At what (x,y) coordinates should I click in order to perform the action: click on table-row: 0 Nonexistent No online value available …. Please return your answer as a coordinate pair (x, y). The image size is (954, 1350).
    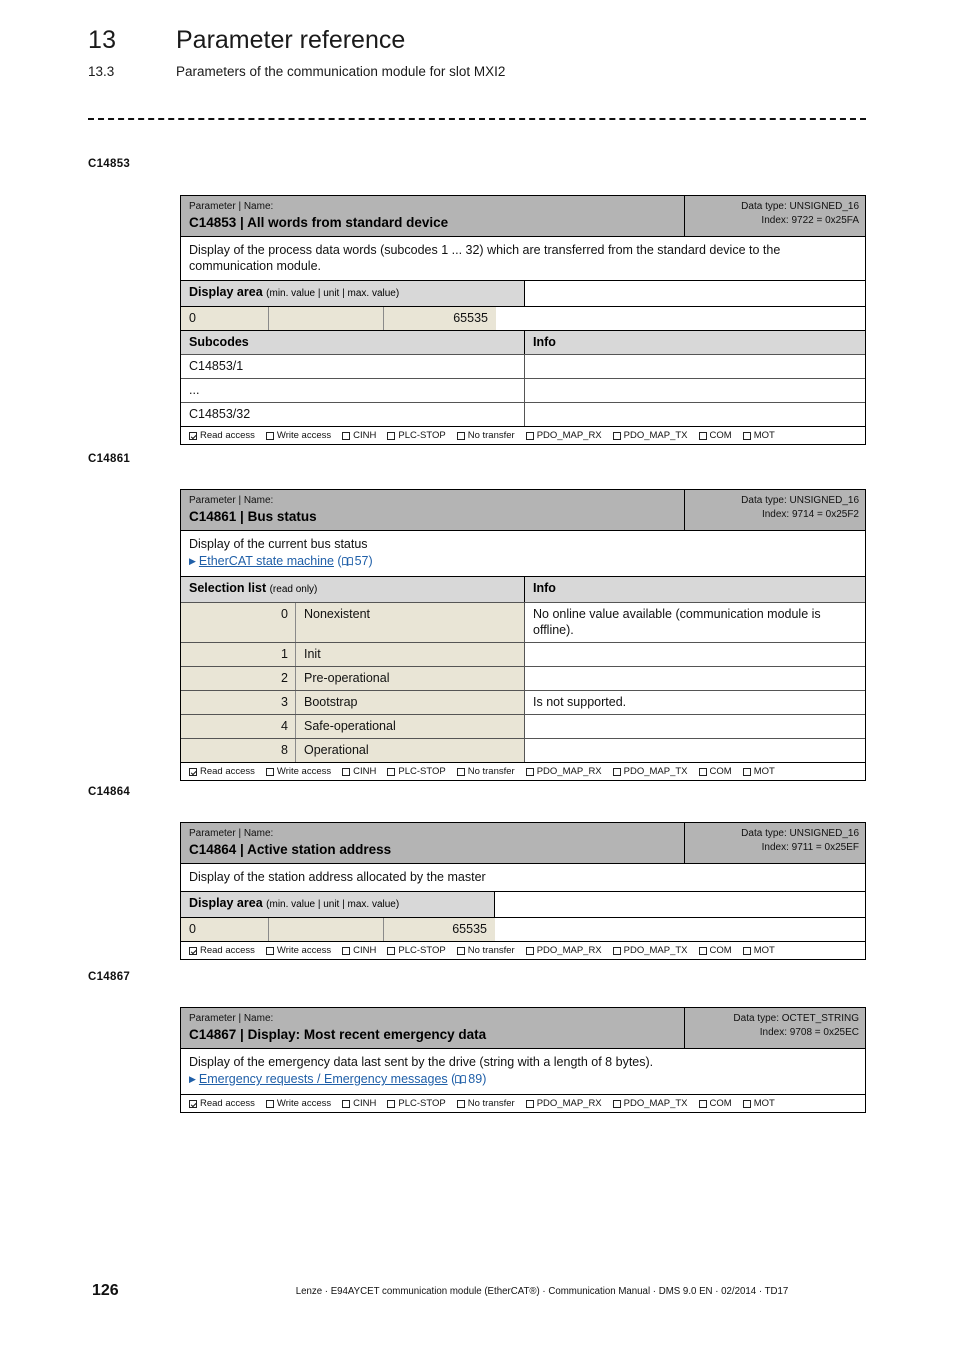
    Looking at the image, I should click on (523, 622).